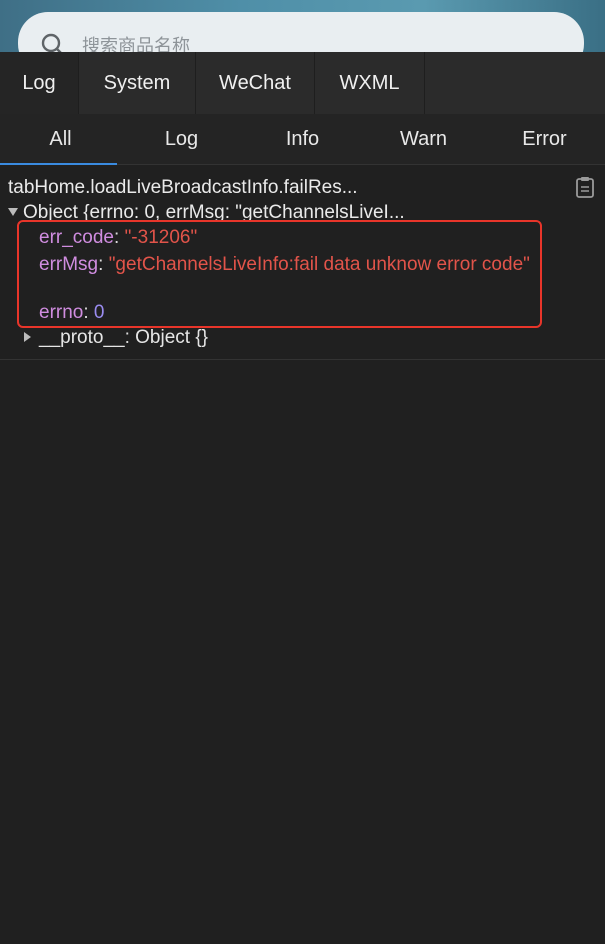 This screenshot has height=944, width=605. Describe the element at coordinates (301, 32) in the screenshot. I see `search-bar: 搜索商品名称` at that location.